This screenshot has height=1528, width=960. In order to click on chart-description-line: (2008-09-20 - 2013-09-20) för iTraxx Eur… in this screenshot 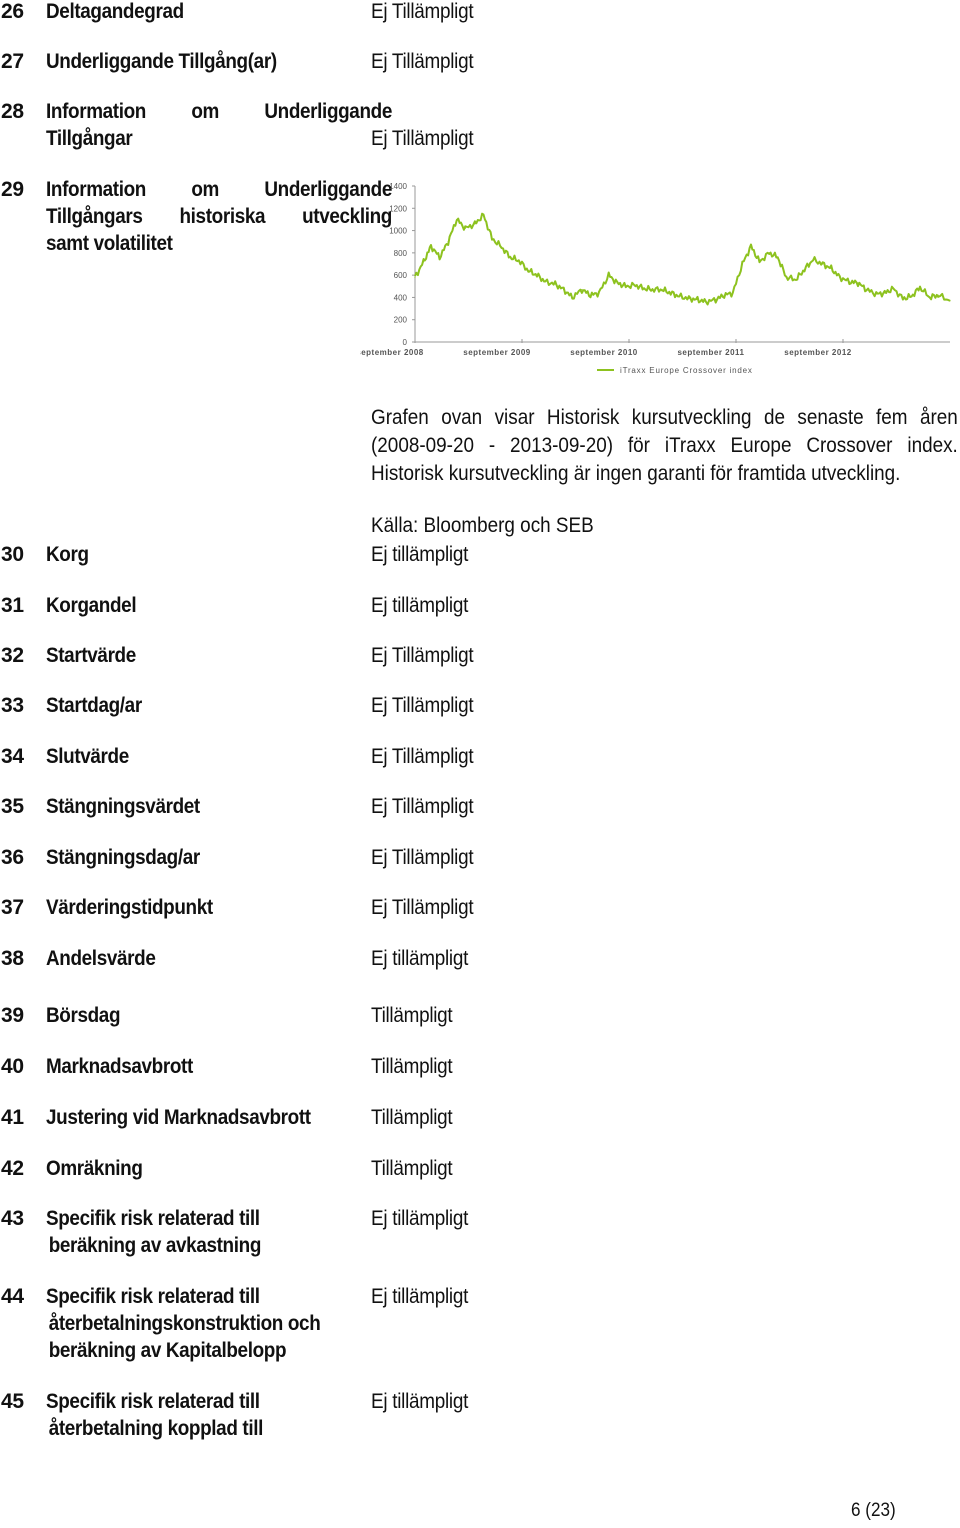, I will do `click(664, 445)`.